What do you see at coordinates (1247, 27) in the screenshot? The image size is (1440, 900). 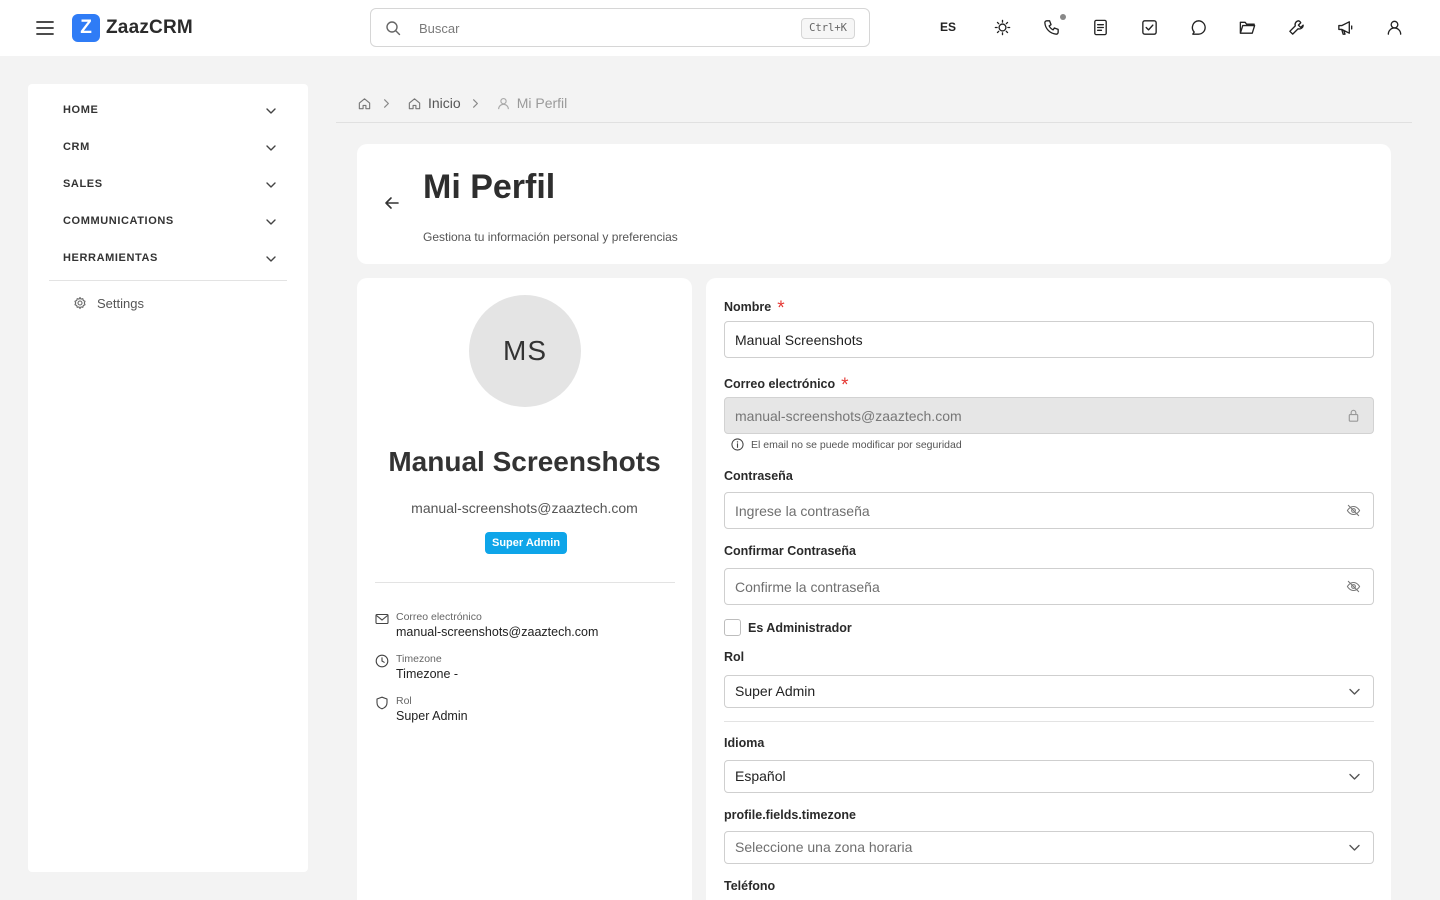 I see `folder-icon` at bounding box center [1247, 27].